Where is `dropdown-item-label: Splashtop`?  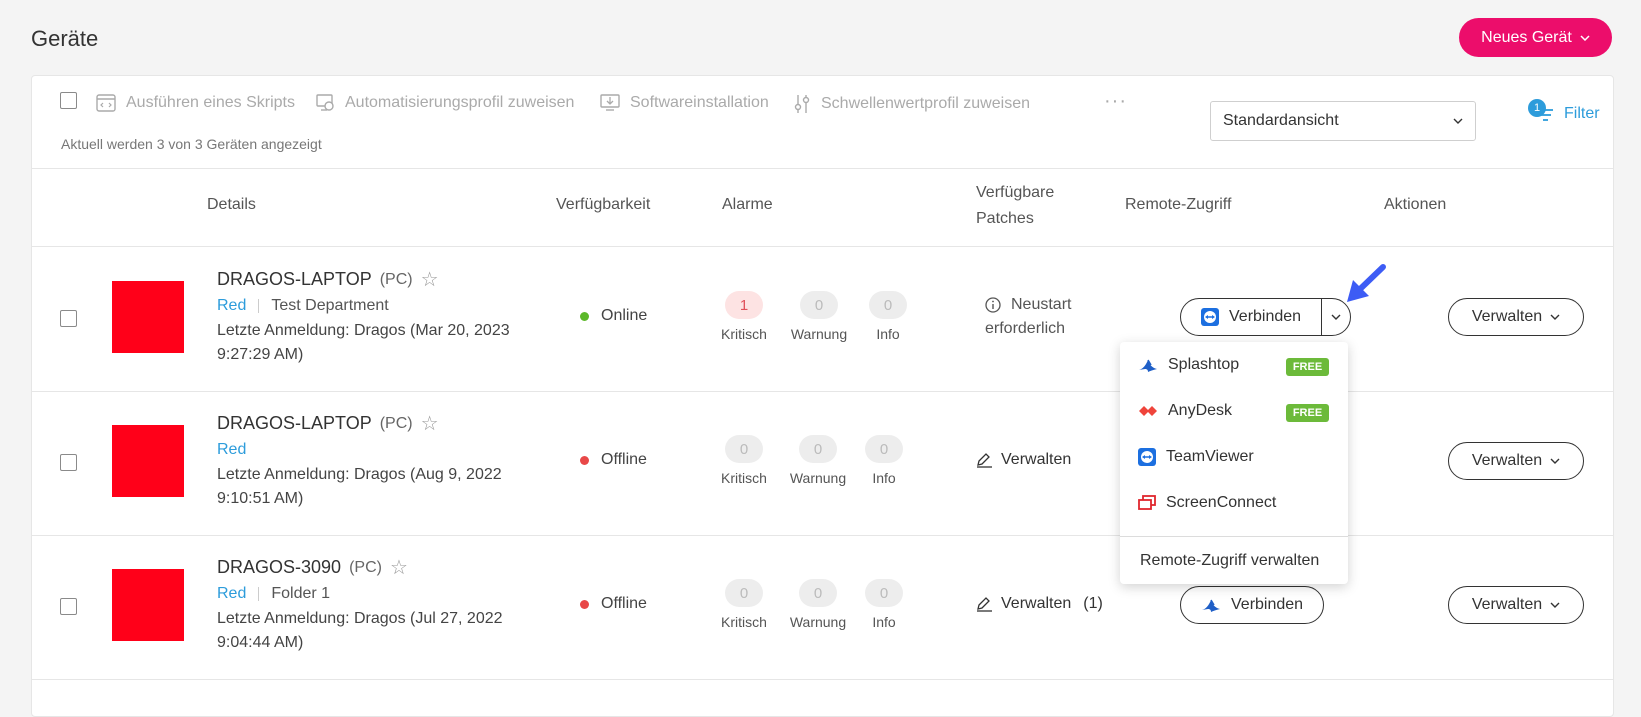 dropdown-item-label: Splashtop is located at coordinates (1204, 364).